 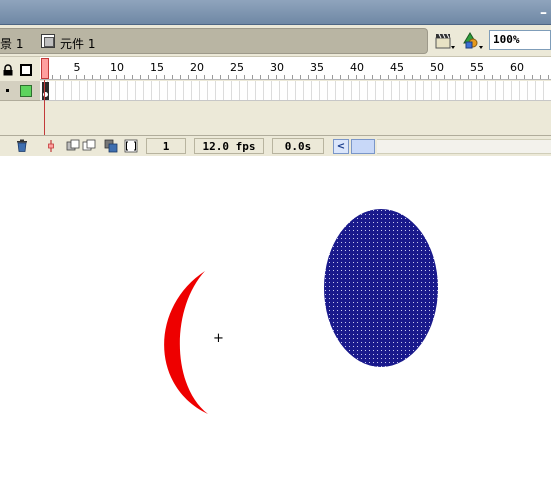 I want to click on frame-number-label: 40, so click(x=357, y=67).